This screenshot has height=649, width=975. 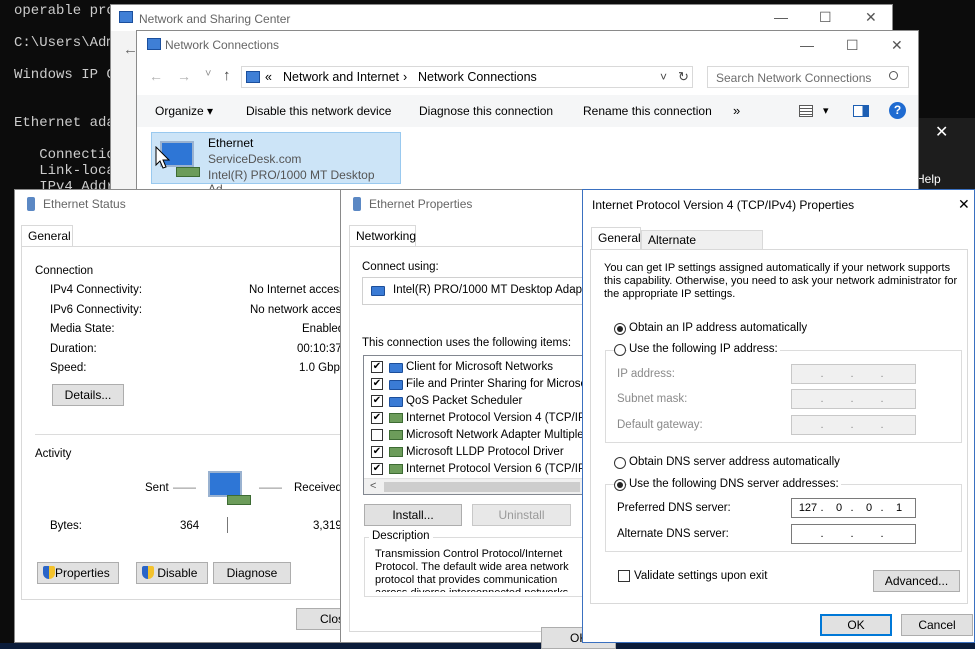 What do you see at coordinates (377, 435) in the screenshot?
I see `checkbox` at bounding box center [377, 435].